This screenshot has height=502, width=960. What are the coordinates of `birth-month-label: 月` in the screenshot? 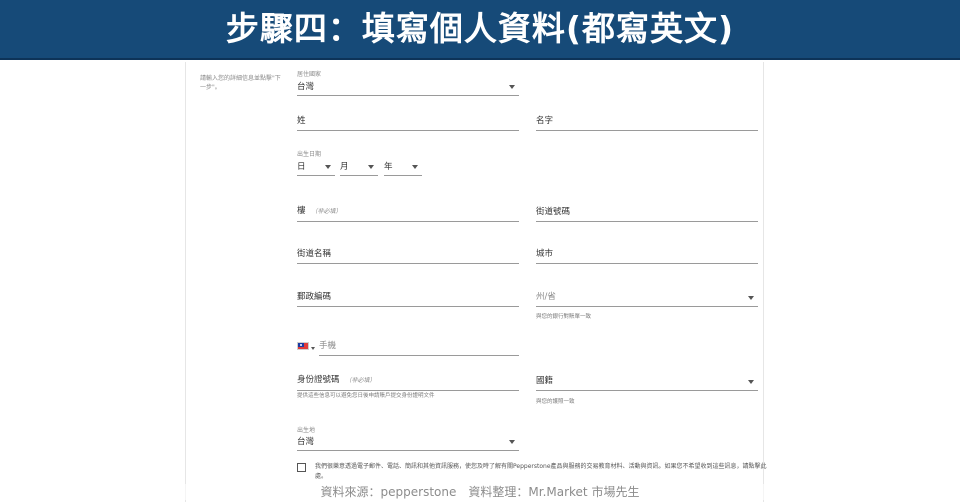 It's located at (344, 167).